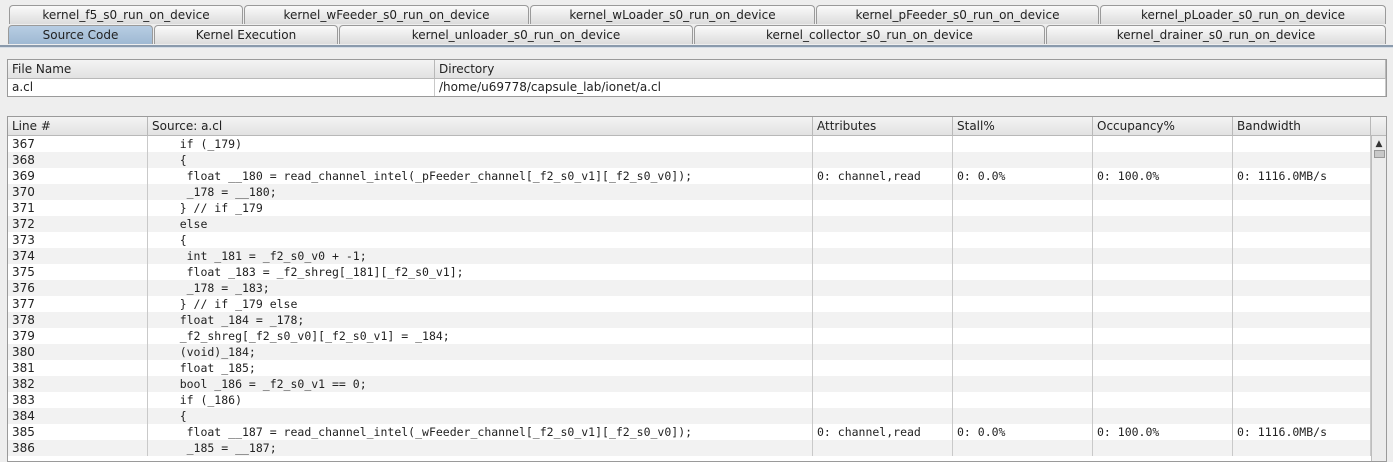 This screenshot has width=1393, height=462. I want to click on table-row: 376 _178 = _183;, so click(689, 288).